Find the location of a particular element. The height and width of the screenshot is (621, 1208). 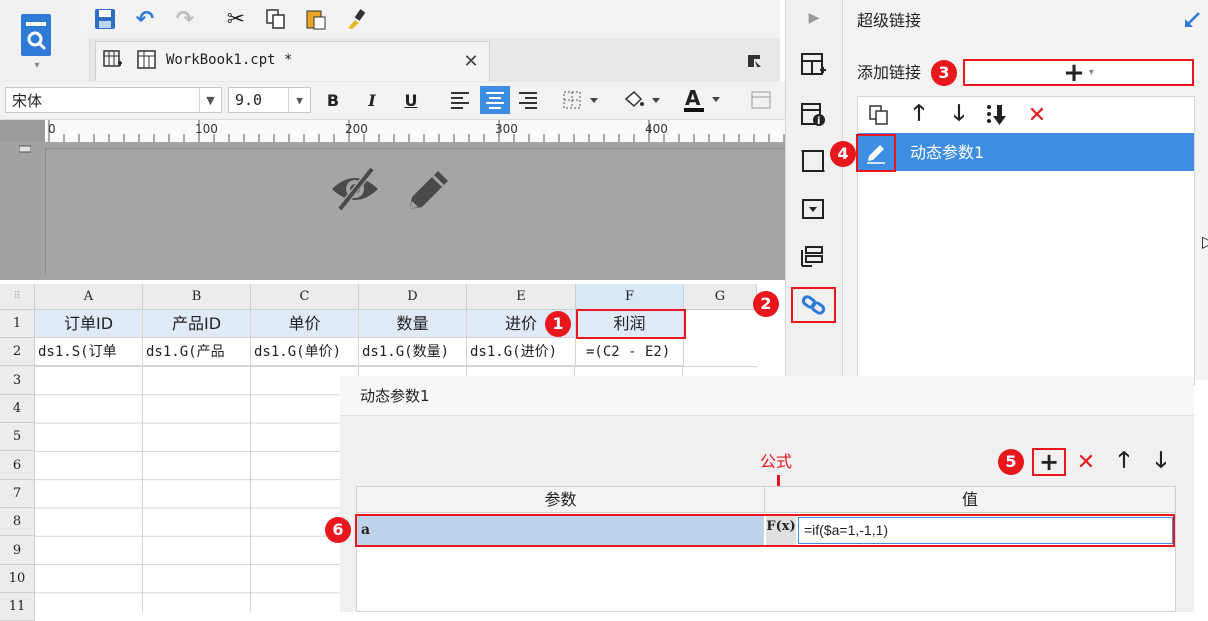

chevron-down-icon: ▼ is located at coordinates (299, 100).